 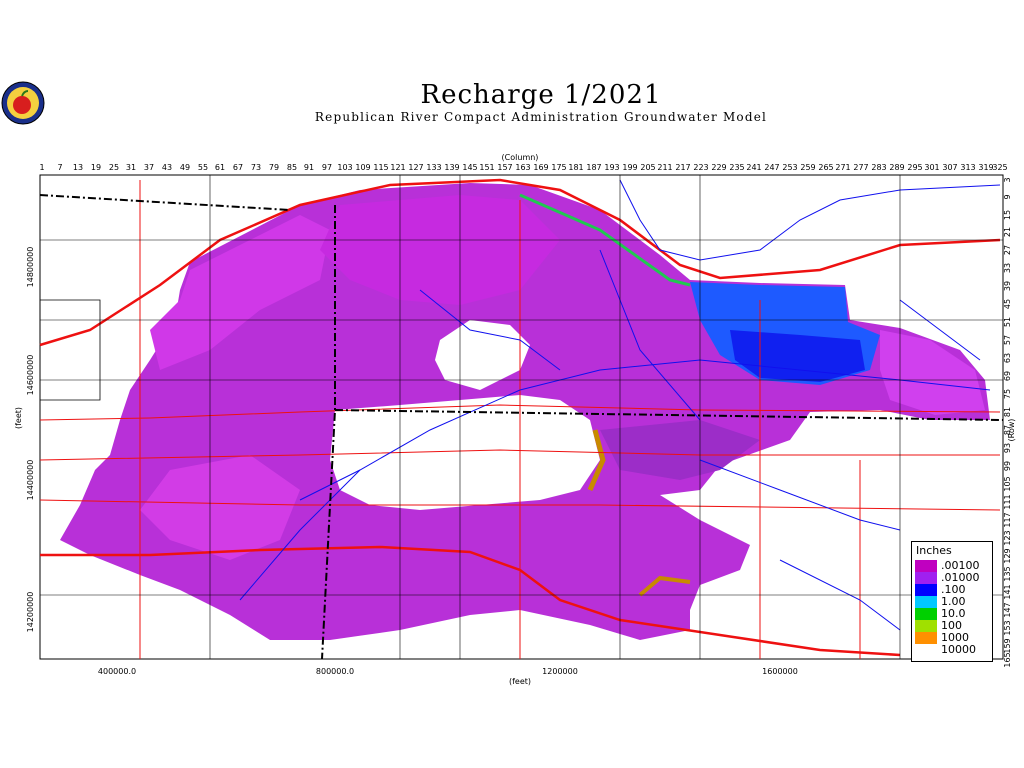 What do you see at coordinates (753, 167) in the screenshot?
I see `column-tick: 241` at bounding box center [753, 167].